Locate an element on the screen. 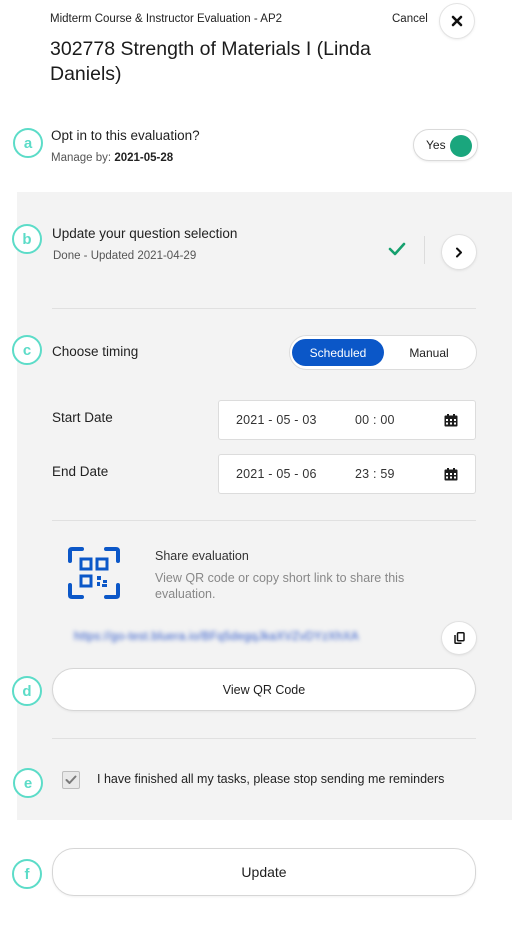 This screenshot has height=933, width=524. start-date-value: 2021 - 05 - 03 is located at coordinates (276, 420).